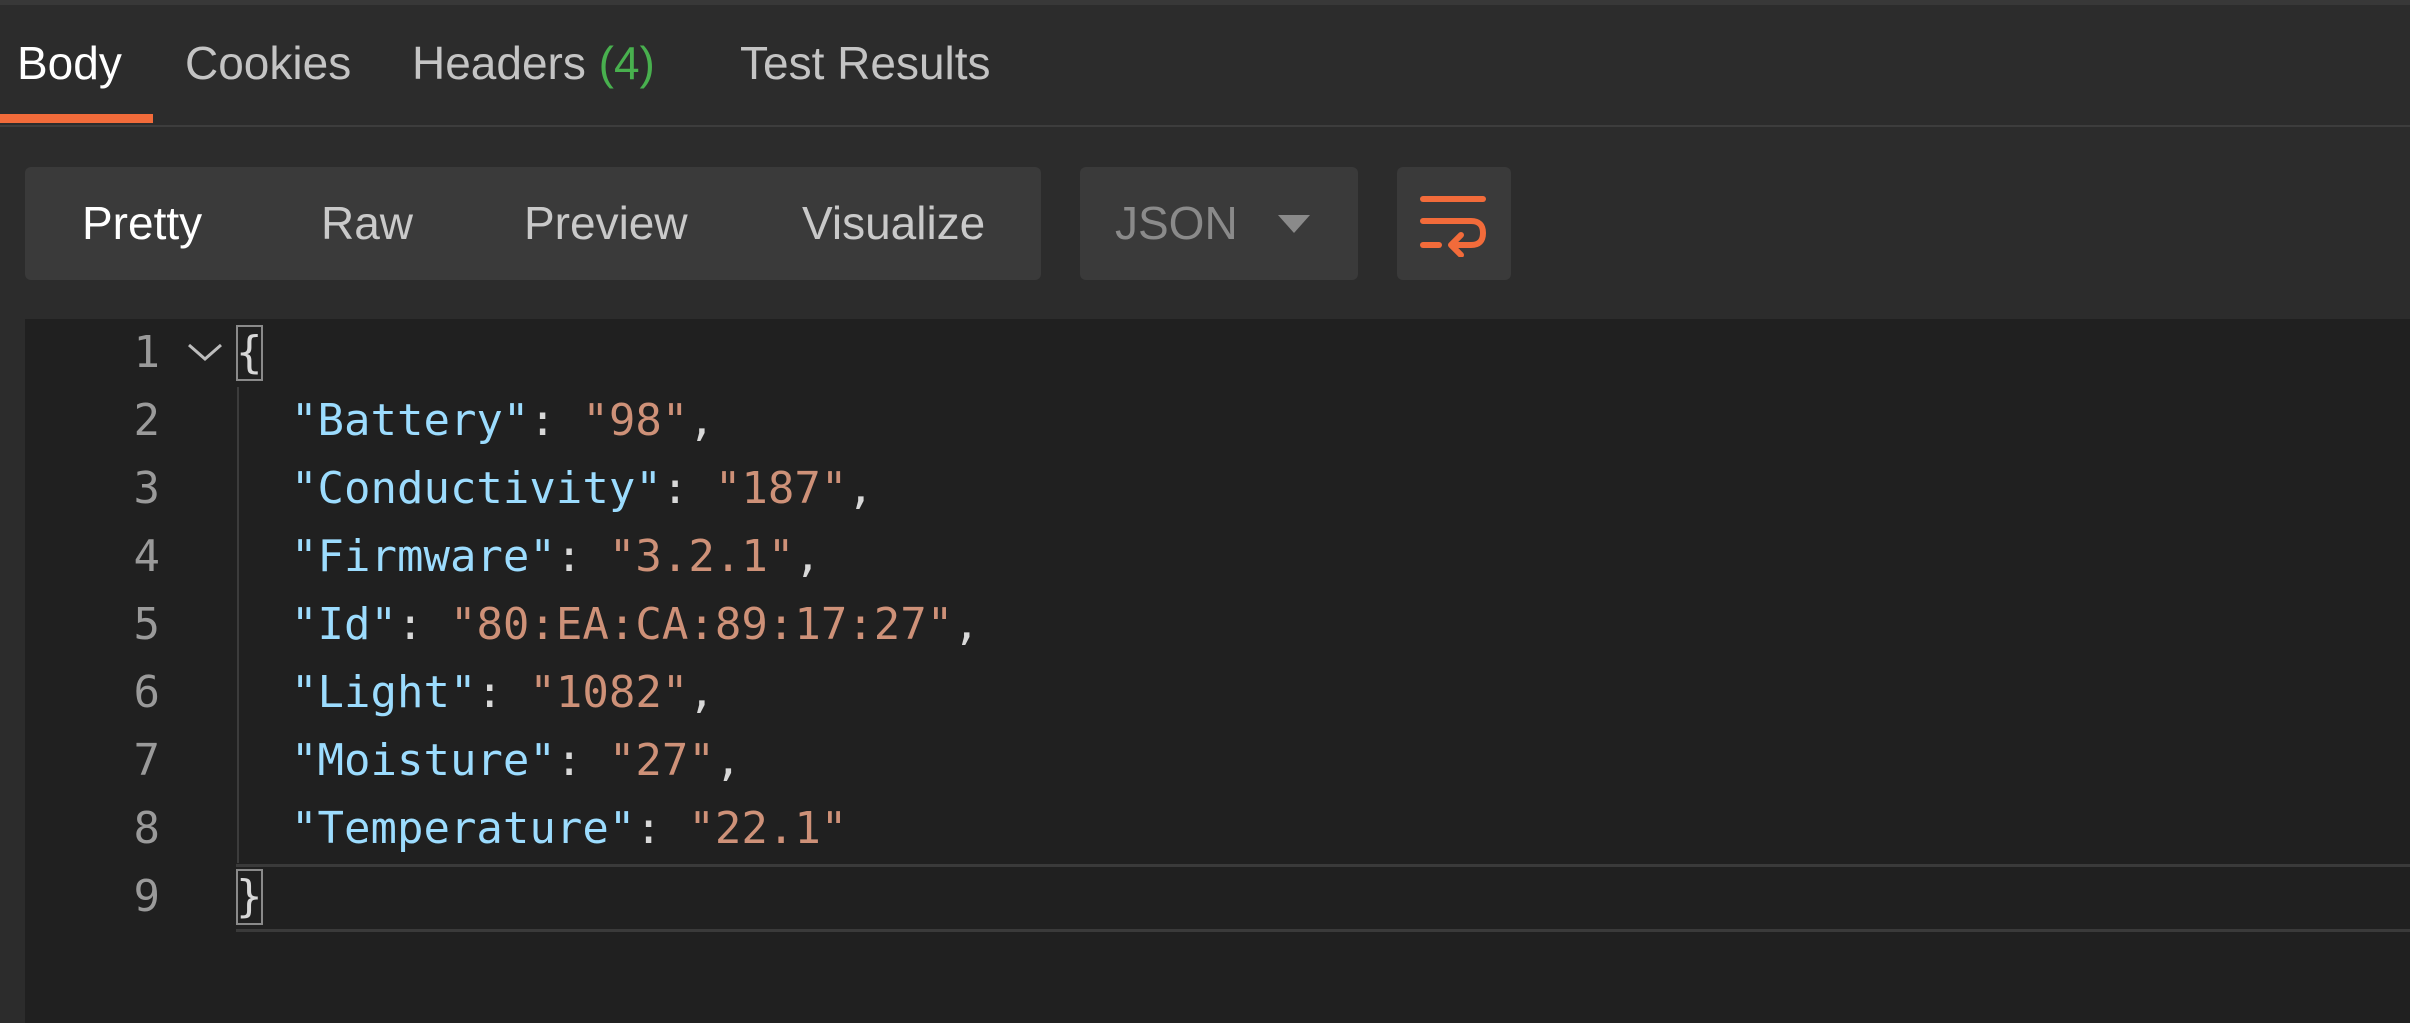  I want to click on json-value: "22.1", so click(768, 828).